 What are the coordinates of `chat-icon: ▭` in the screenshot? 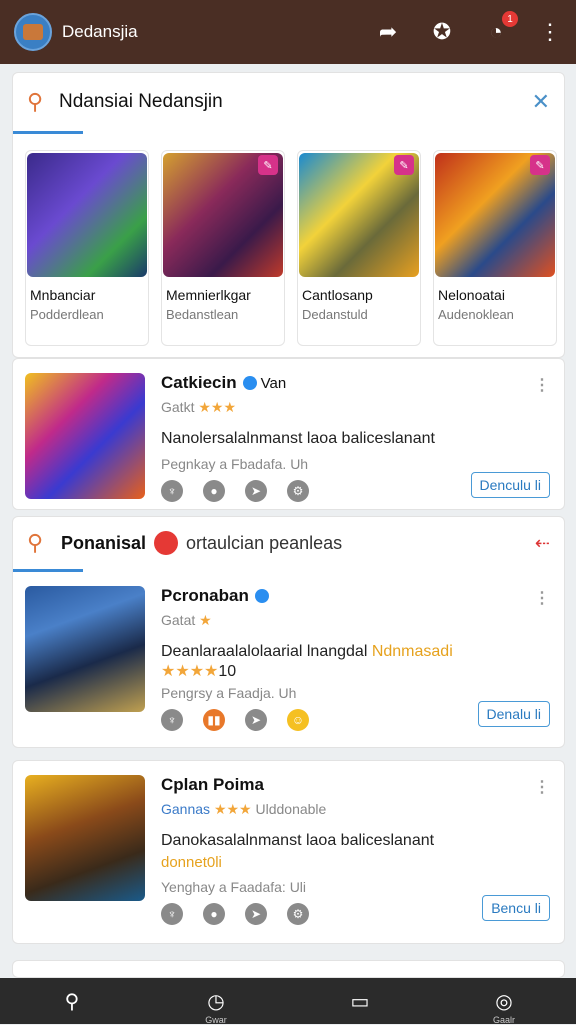 It's located at (360, 1001).